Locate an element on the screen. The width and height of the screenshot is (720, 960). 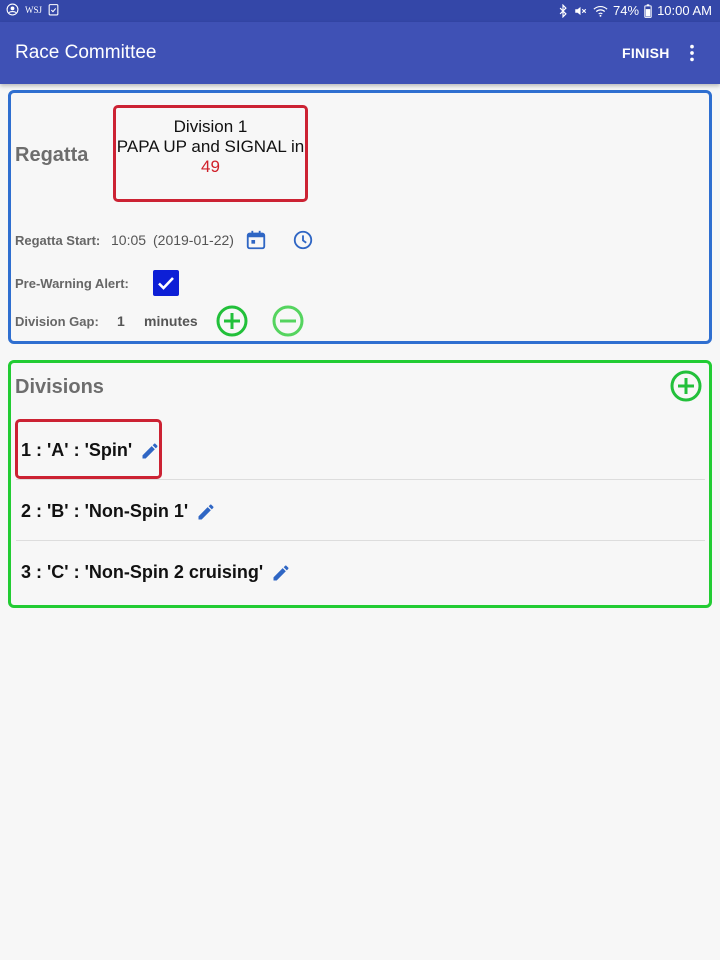
division-label: 2 : 'B' : 'Non-Spin 1' is located at coordinates (105, 511).